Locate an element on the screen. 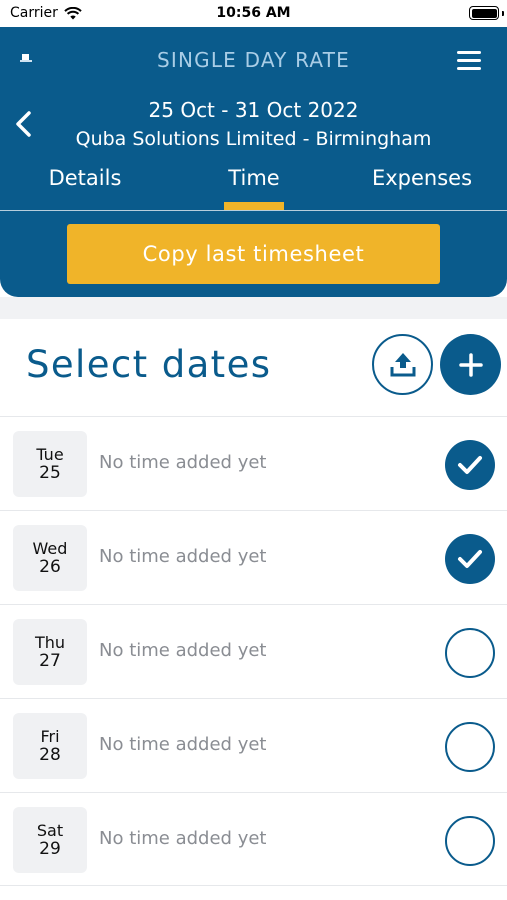  hamburger-menu-icon is located at coordinates (469, 61).